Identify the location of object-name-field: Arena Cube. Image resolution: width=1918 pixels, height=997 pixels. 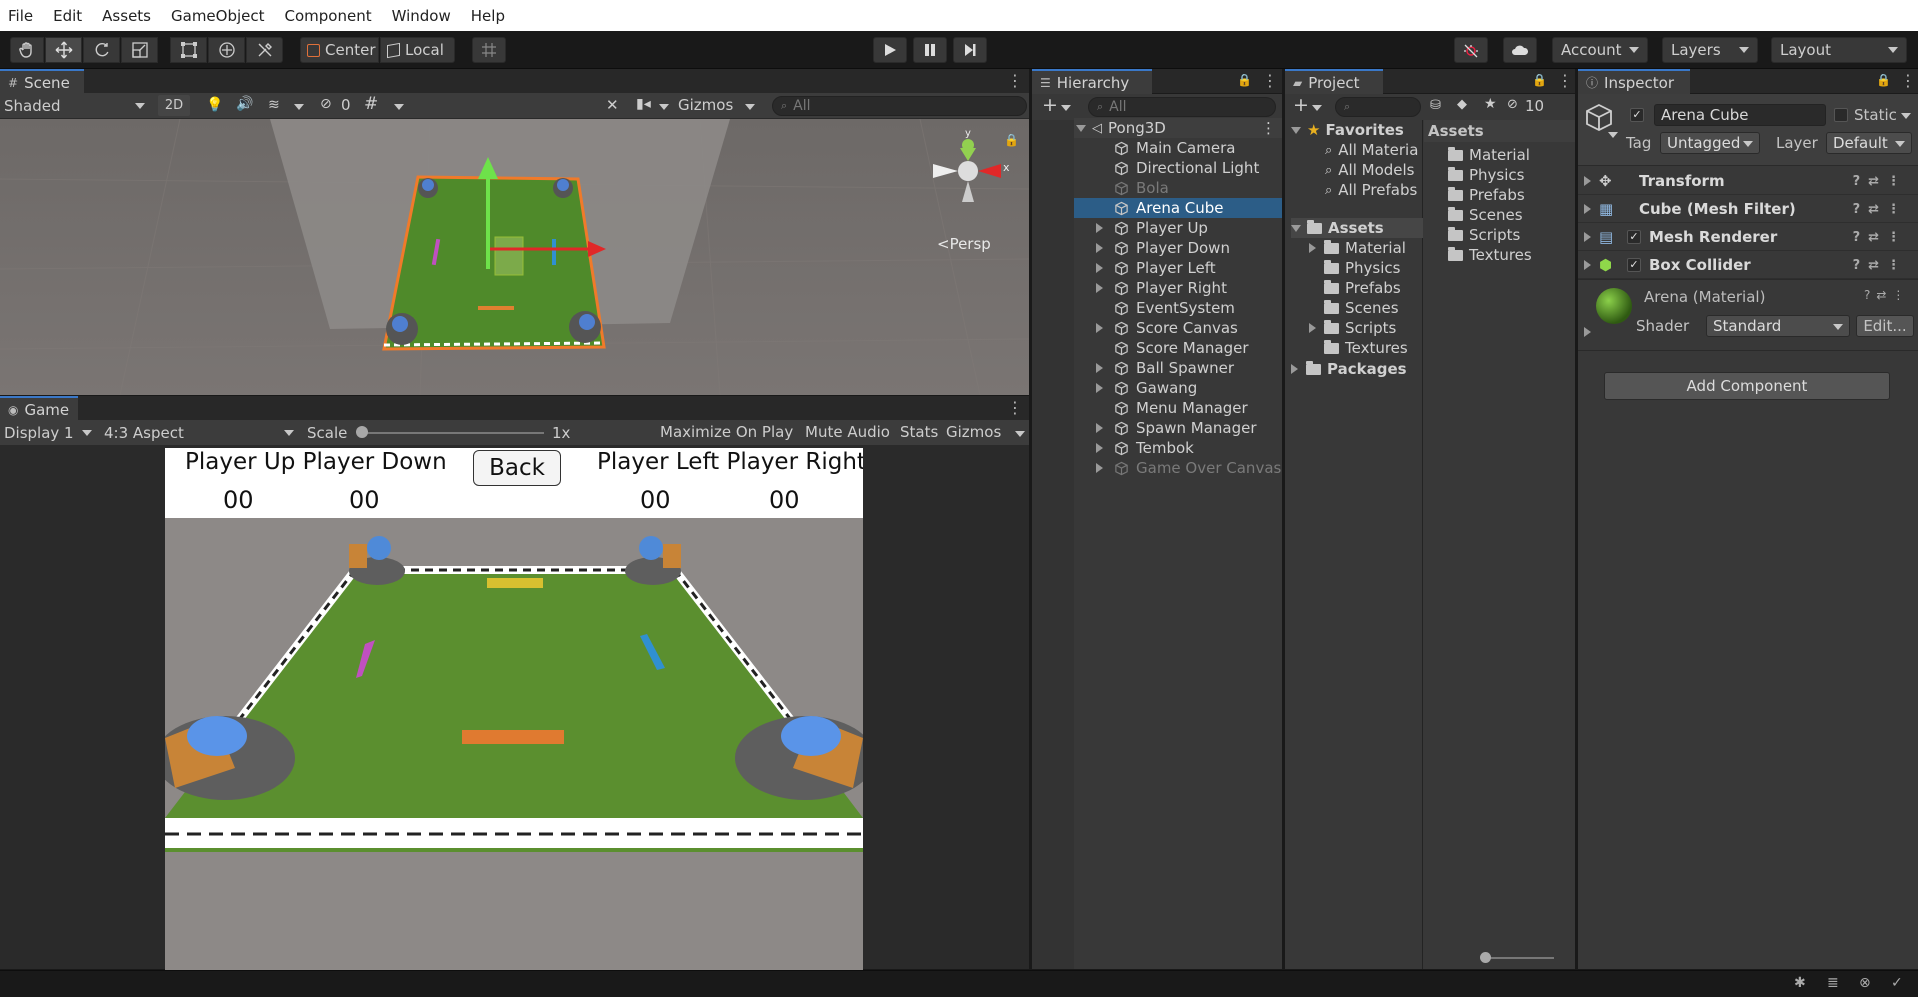
(1740, 115).